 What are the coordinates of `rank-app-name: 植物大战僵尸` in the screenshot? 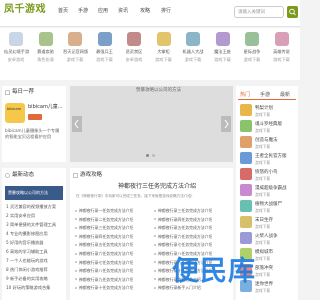 It's located at (268, 204).